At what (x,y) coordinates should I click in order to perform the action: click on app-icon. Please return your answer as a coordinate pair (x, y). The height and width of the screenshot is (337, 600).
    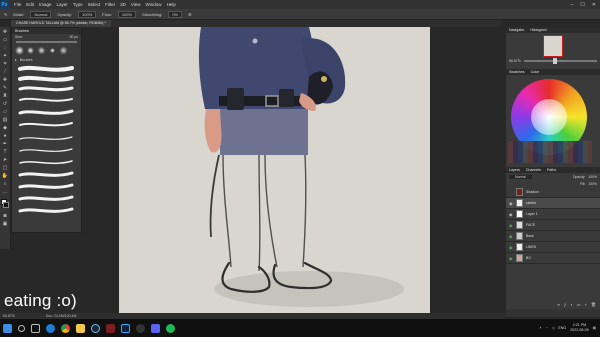
    Looking at the image, I should click on (110, 328).